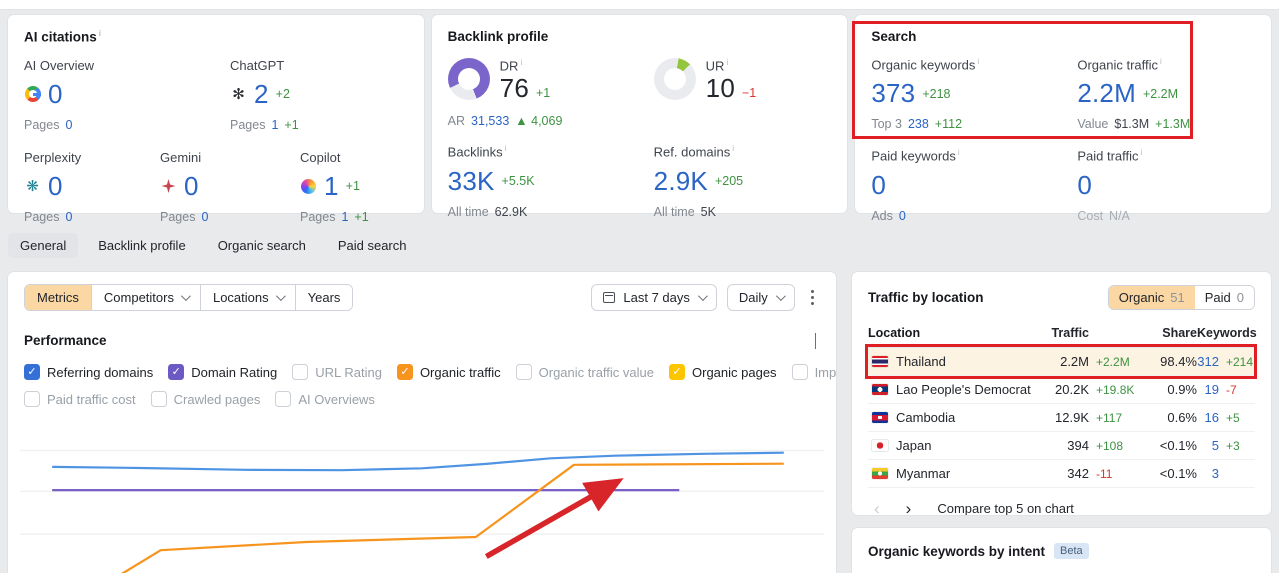  What do you see at coordinates (681, 181) in the screenshot?
I see `ref-domains-value: 2.9K` at bounding box center [681, 181].